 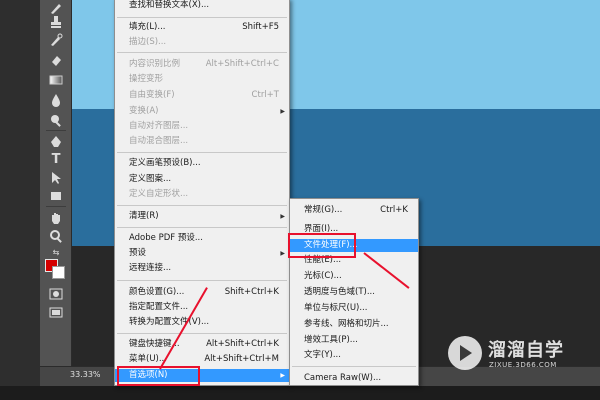 What do you see at coordinates (202, 64) in the screenshot?
I see `menu-item-content-aware-scale: 内容识别比例 Alt+Shift+Ctrl+C` at bounding box center [202, 64].